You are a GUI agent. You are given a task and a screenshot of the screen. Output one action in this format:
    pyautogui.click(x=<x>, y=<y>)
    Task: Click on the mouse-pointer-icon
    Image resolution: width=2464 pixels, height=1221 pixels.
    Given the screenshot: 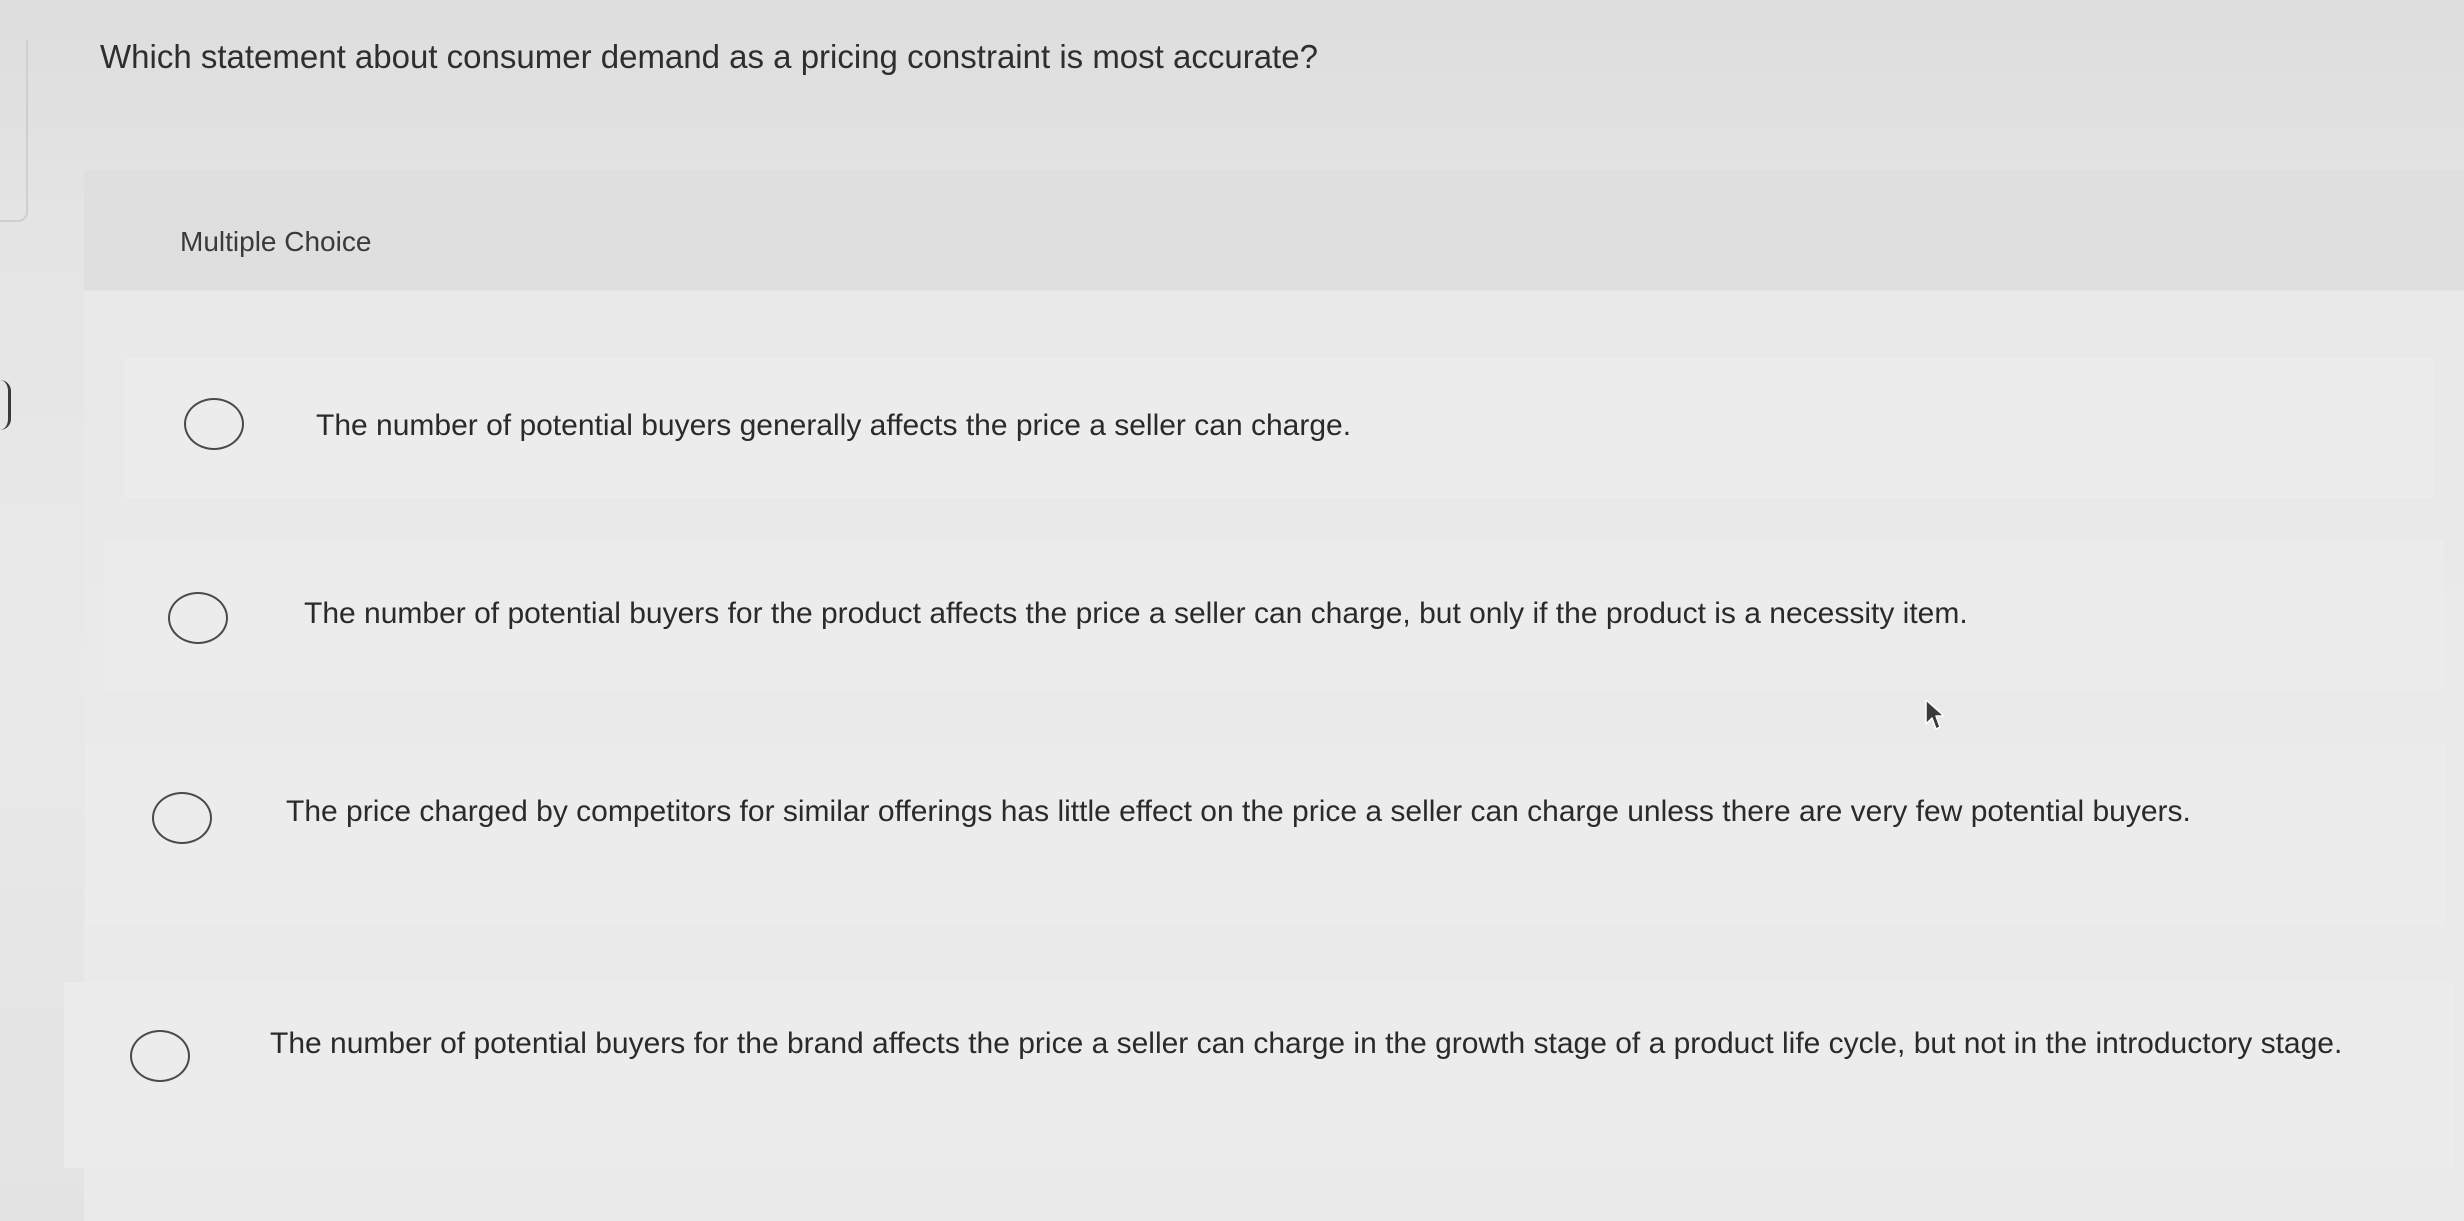 What is the action you would take?
    pyautogui.click(x=1935, y=714)
    